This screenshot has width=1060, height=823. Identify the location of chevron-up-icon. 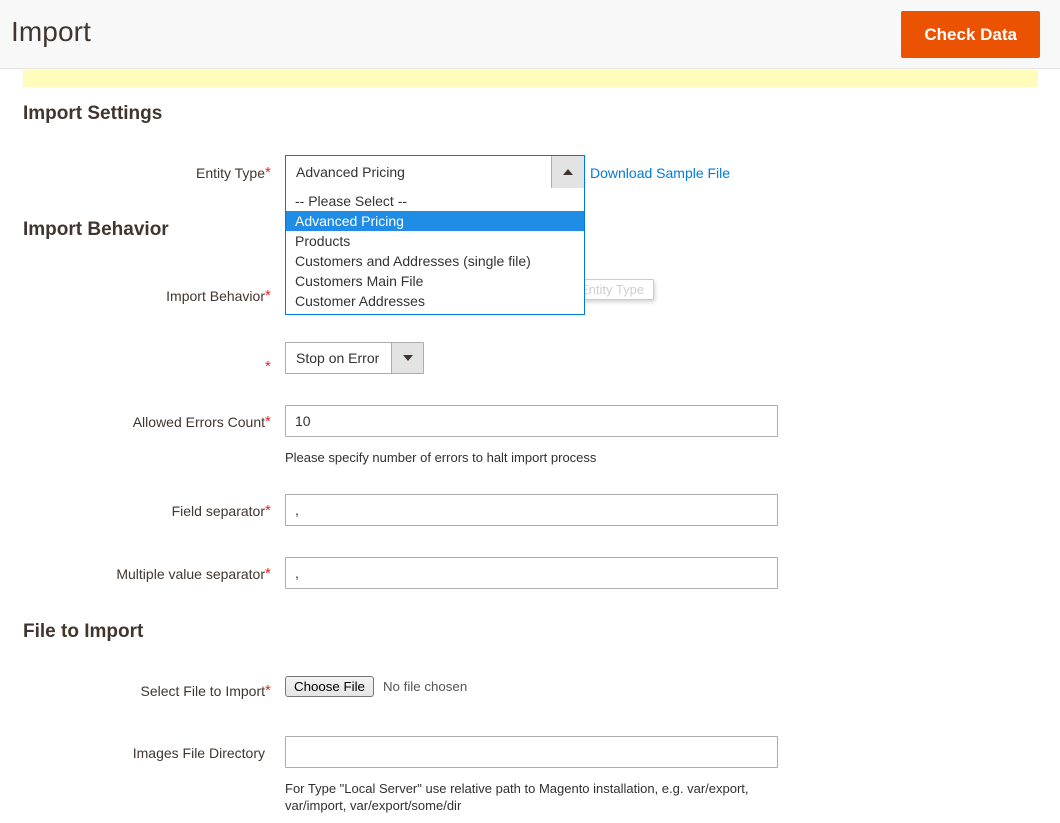
(568, 172).